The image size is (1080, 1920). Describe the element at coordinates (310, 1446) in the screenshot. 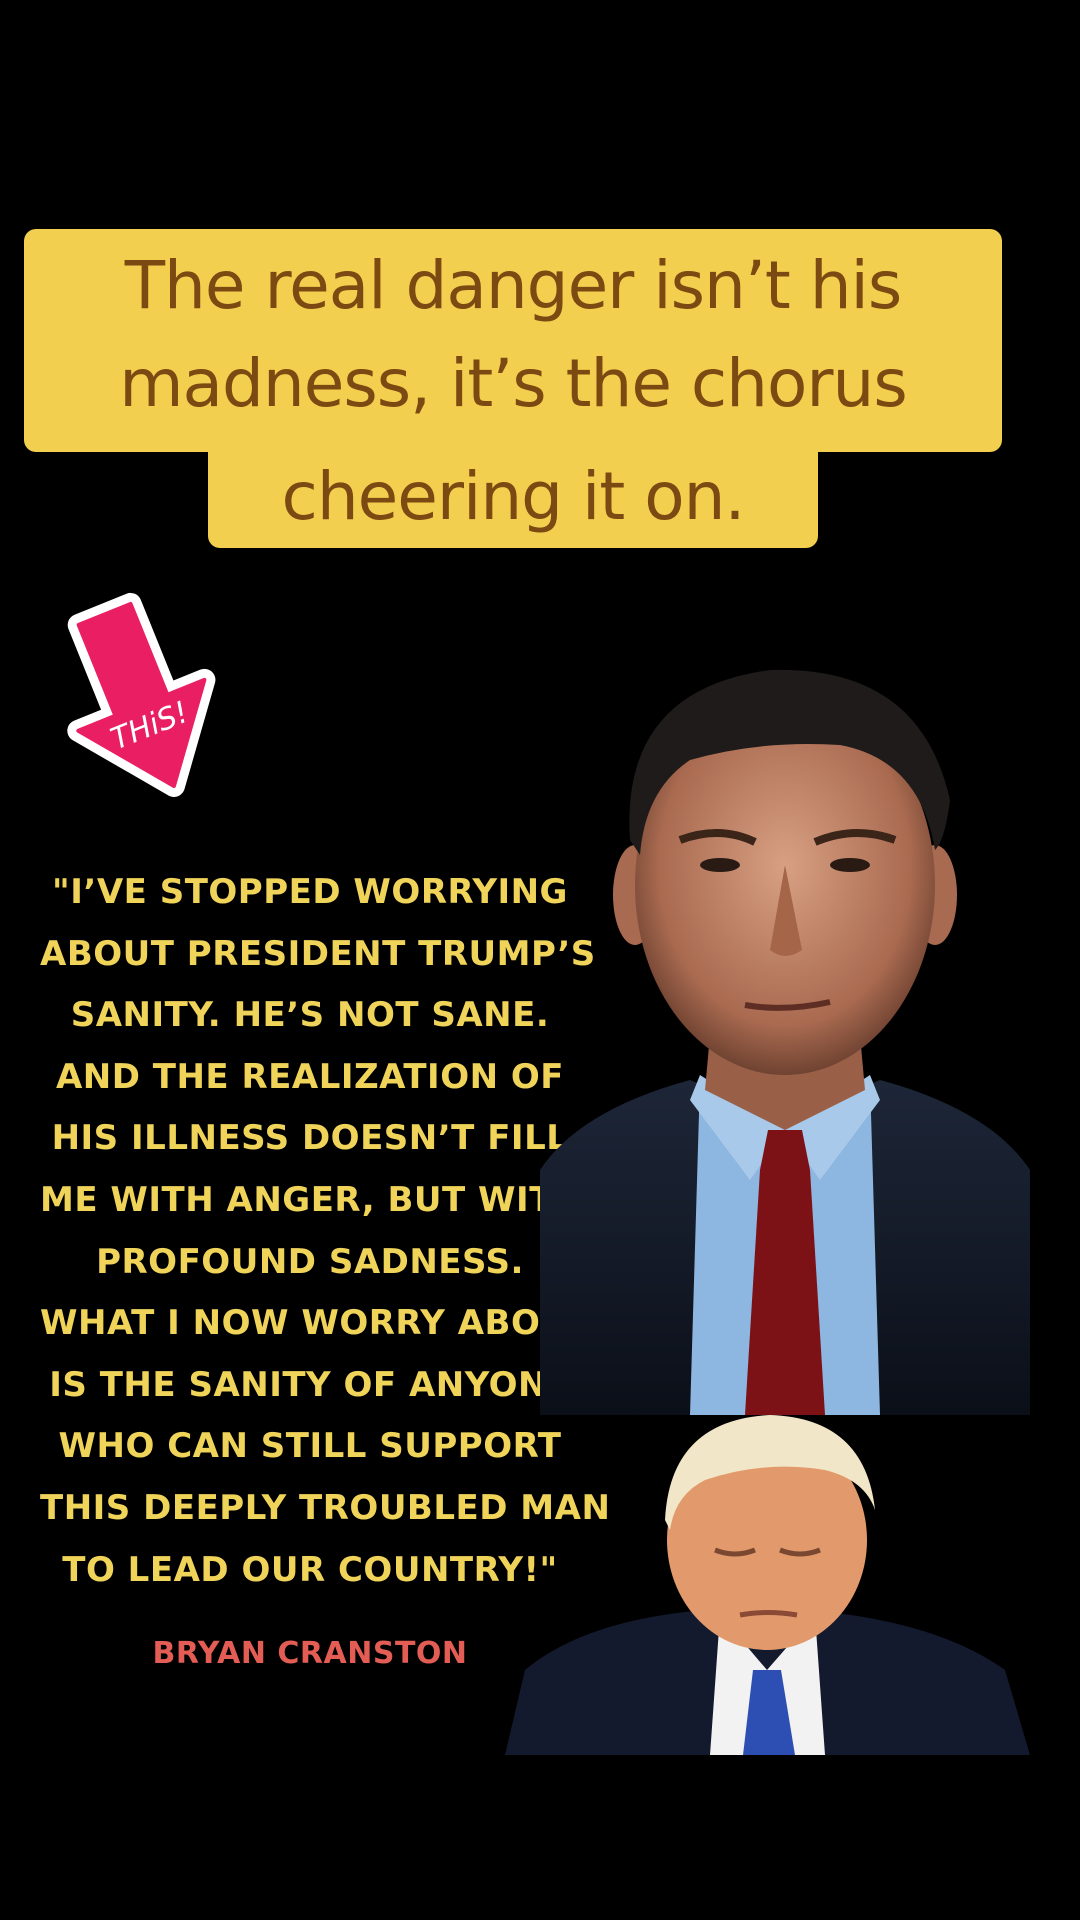

I see `quote-line: who can STILL support` at that location.